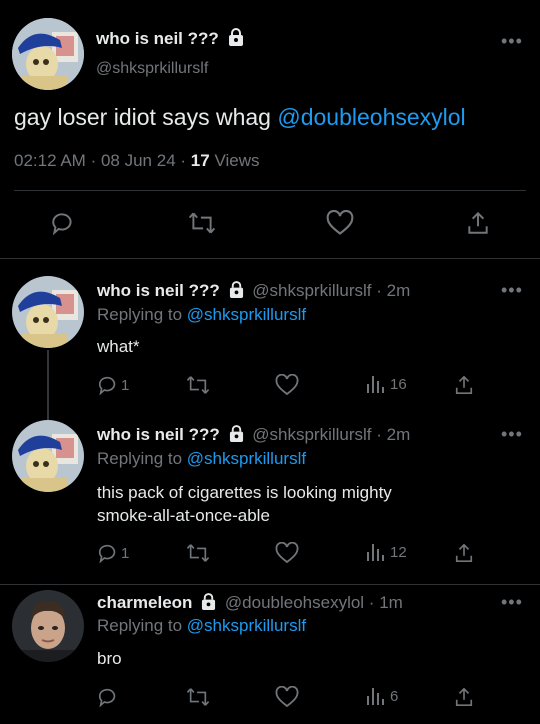  Describe the element at coordinates (398, 384) in the screenshot. I see `views-count: 16` at that location.